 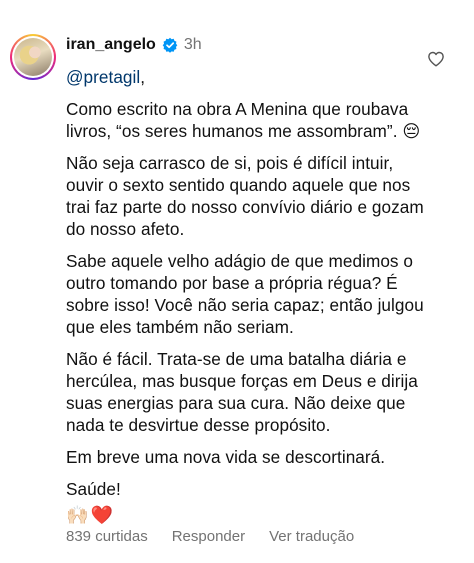 I want to click on emoji-row: 🙌🏻 ❤️, so click(x=246, y=515).